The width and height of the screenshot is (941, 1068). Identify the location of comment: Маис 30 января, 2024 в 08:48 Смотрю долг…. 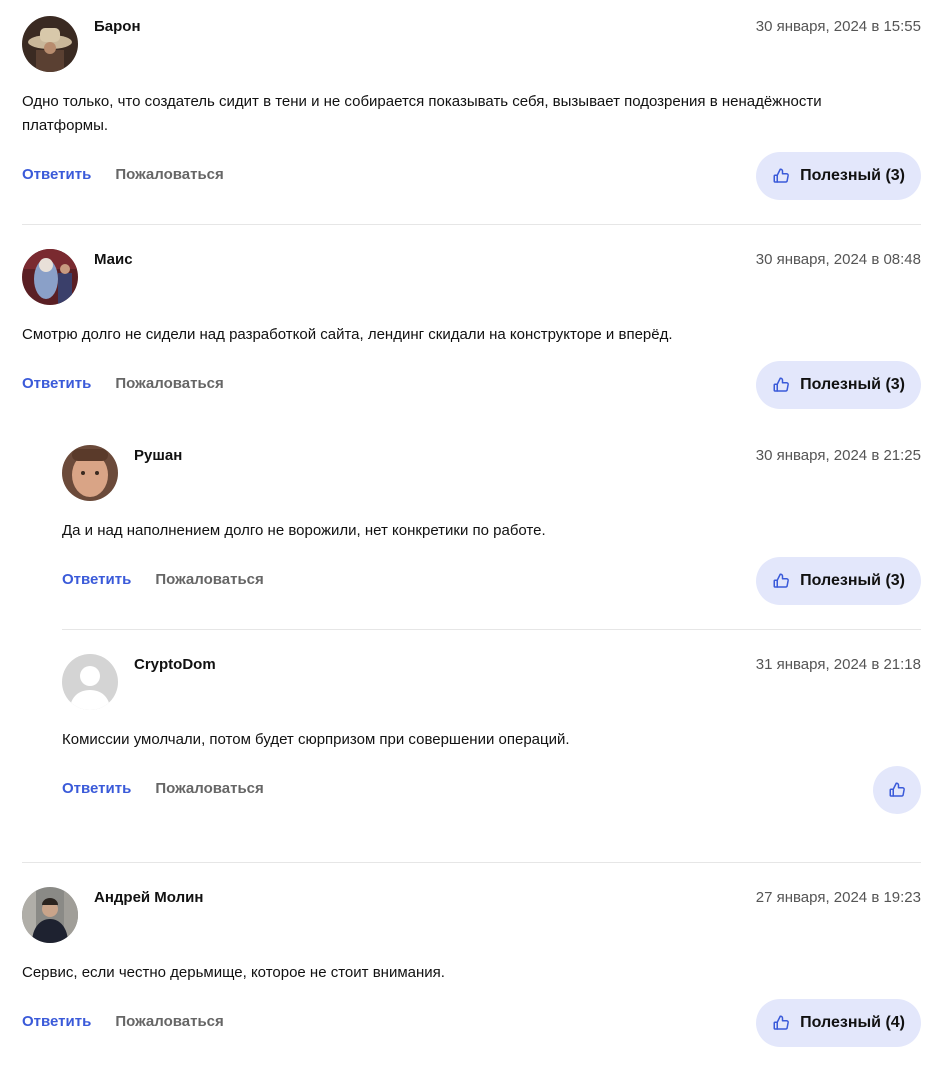
(471, 329).